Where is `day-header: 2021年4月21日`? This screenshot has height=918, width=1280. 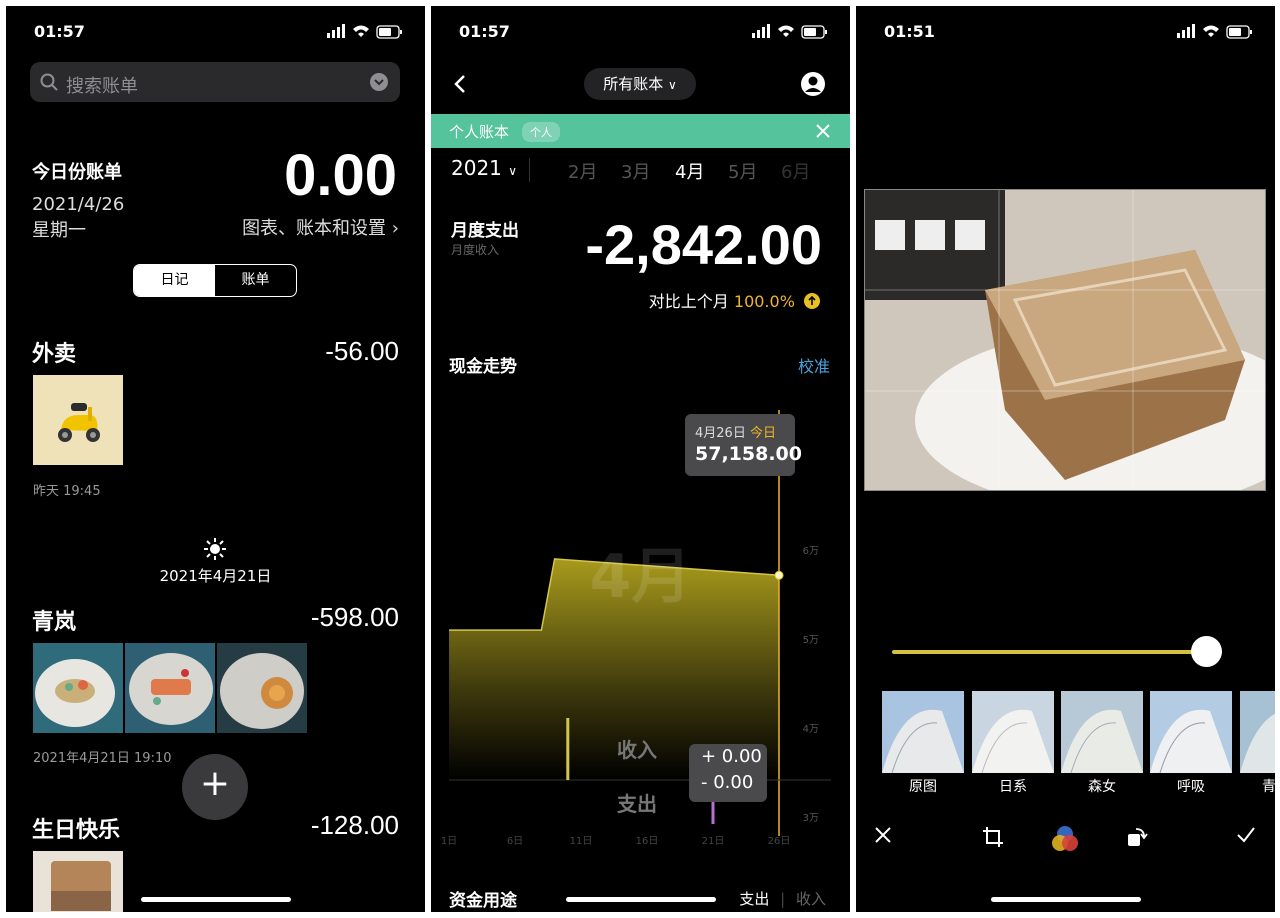 day-header: 2021年4月21日 is located at coordinates (215, 576).